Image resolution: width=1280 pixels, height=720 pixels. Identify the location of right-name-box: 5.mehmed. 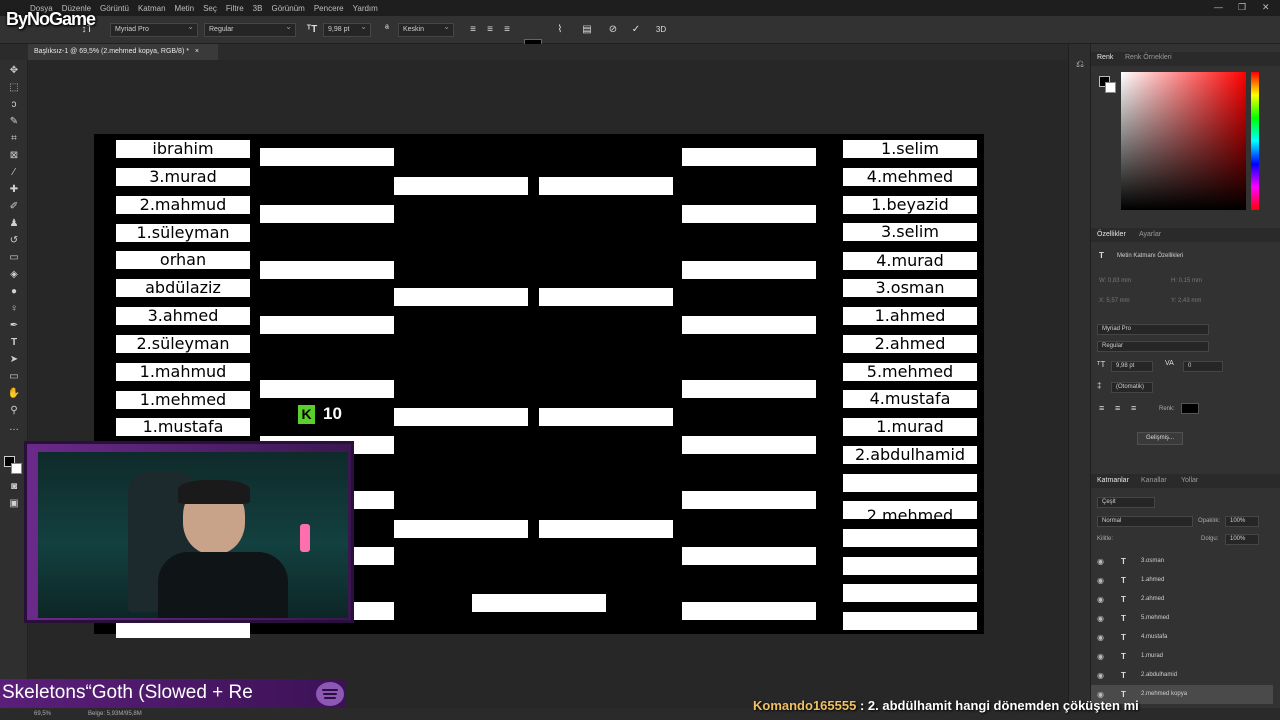
(910, 372).